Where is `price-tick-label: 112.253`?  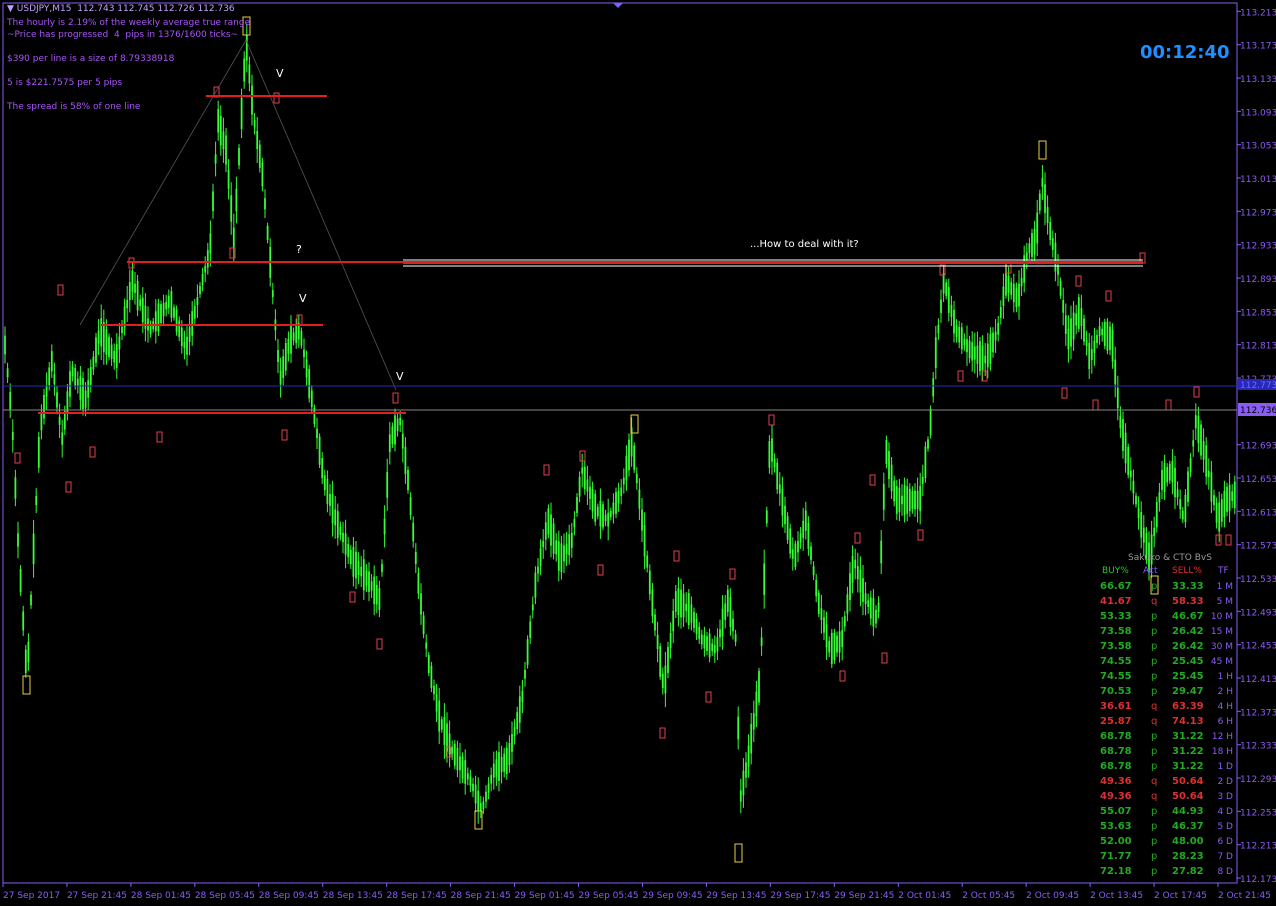
price-tick-label: 112.253 is located at coordinates (1258, 813).